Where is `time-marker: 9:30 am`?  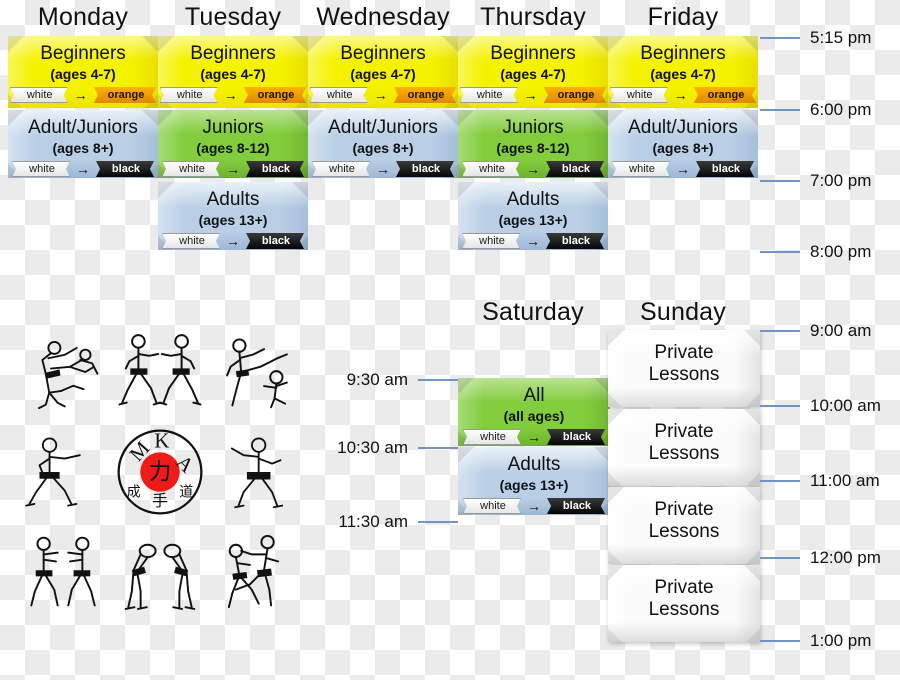
time-marker: 9:30 am is located at coordinates (378, 380).